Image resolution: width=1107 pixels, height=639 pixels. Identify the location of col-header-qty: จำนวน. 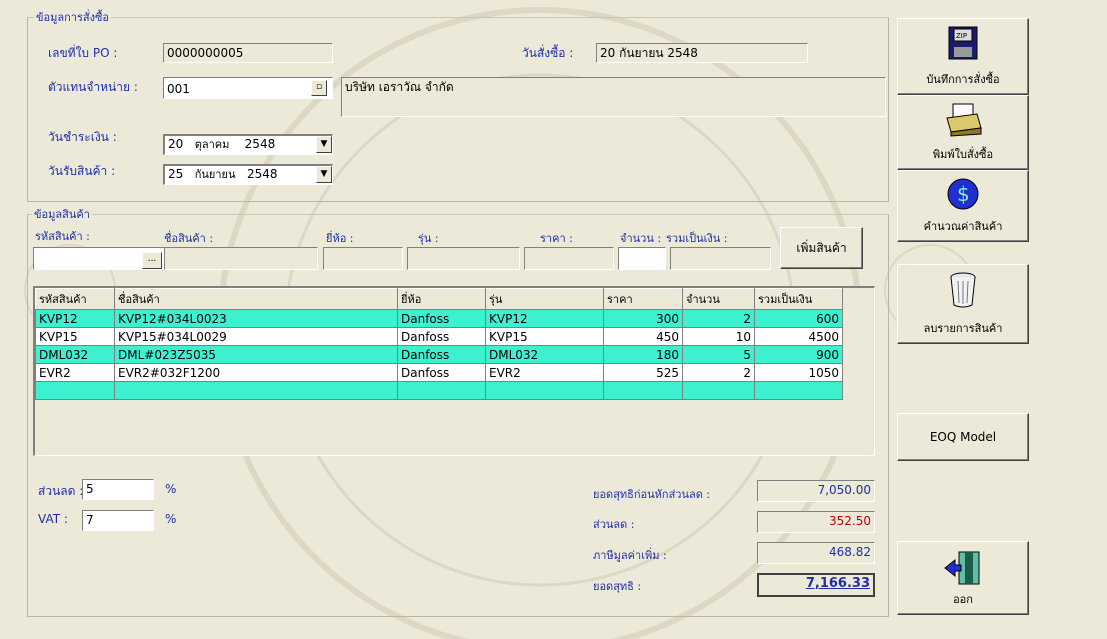
(718, 299).